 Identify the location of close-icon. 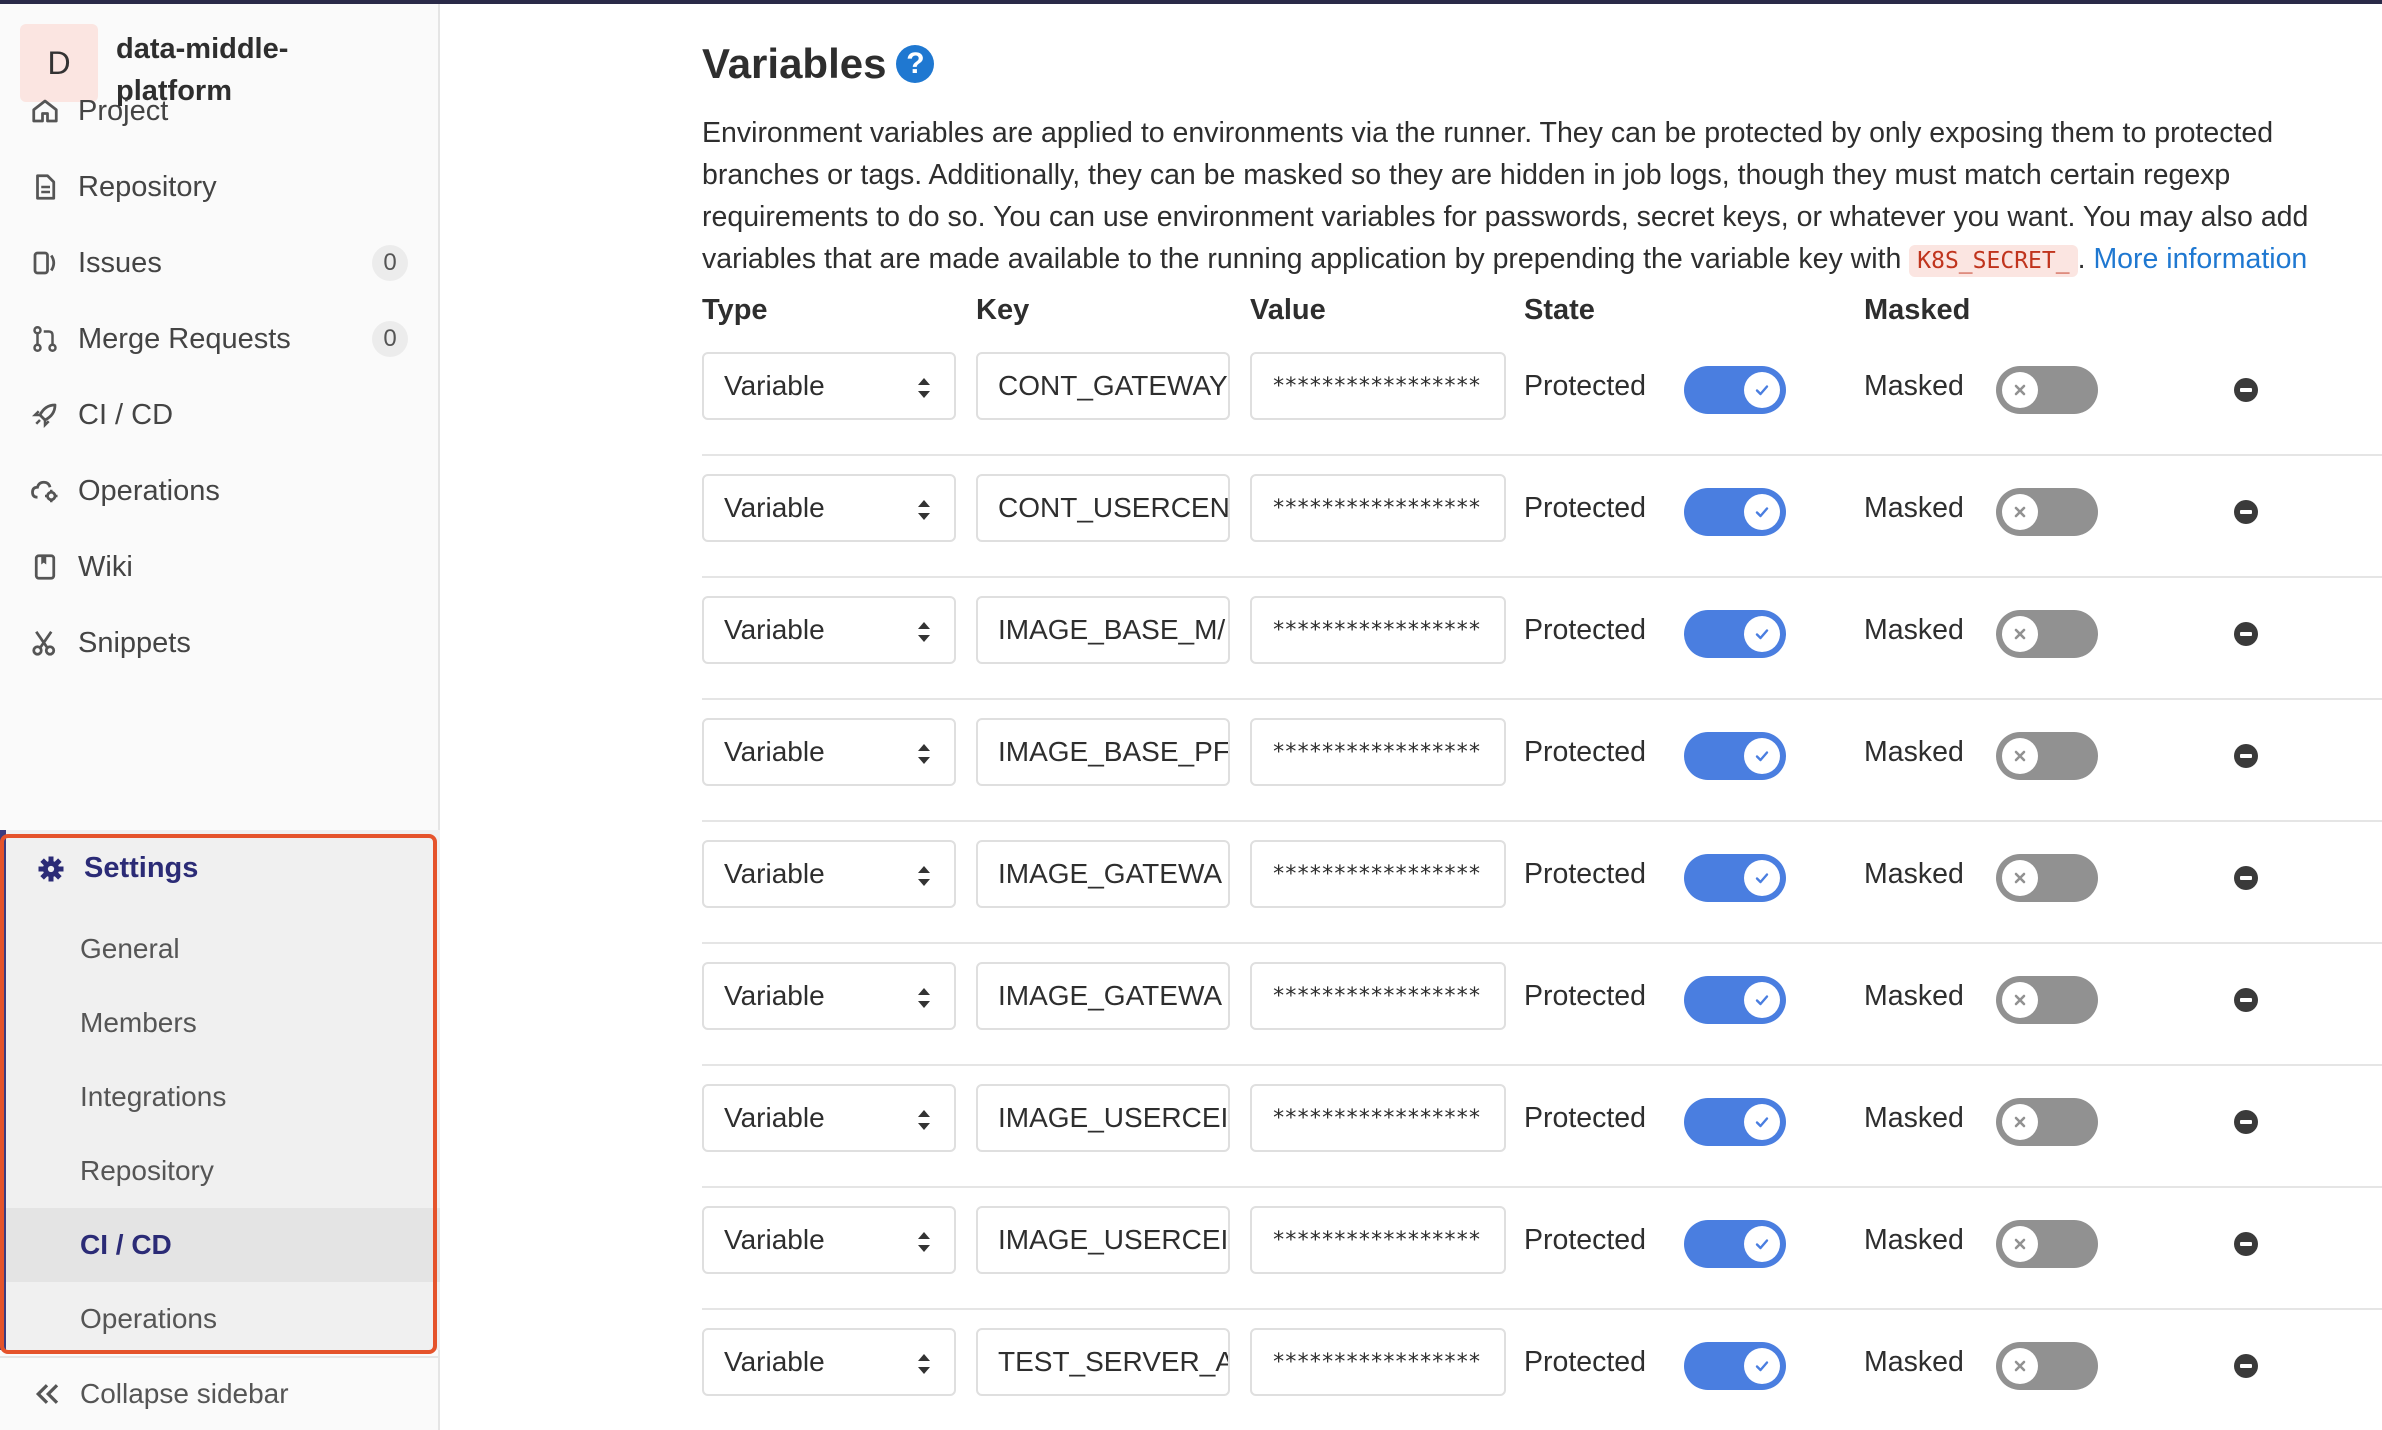
(2020, 512).